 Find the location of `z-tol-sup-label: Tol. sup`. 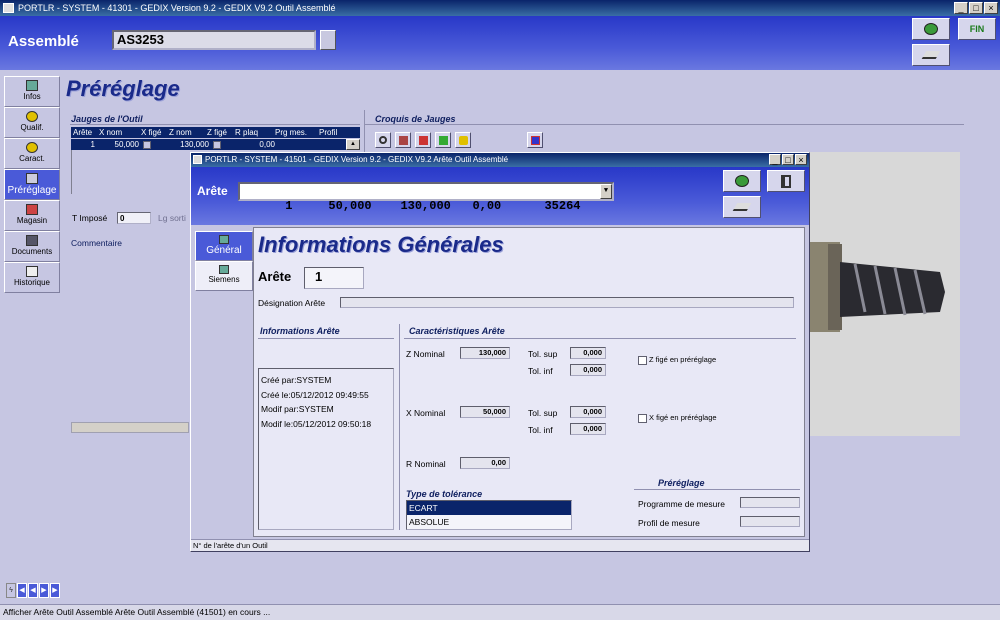

z-tol-sup-label: Tol. sup is located at coordinates (543, 354).